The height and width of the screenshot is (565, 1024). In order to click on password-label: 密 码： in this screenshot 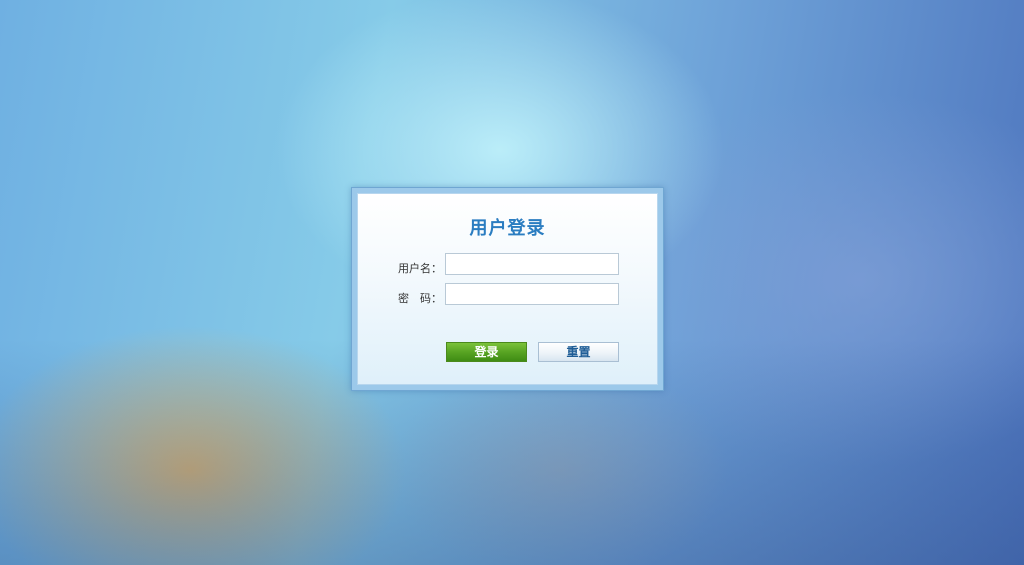, I will do `click(420, 298)`.